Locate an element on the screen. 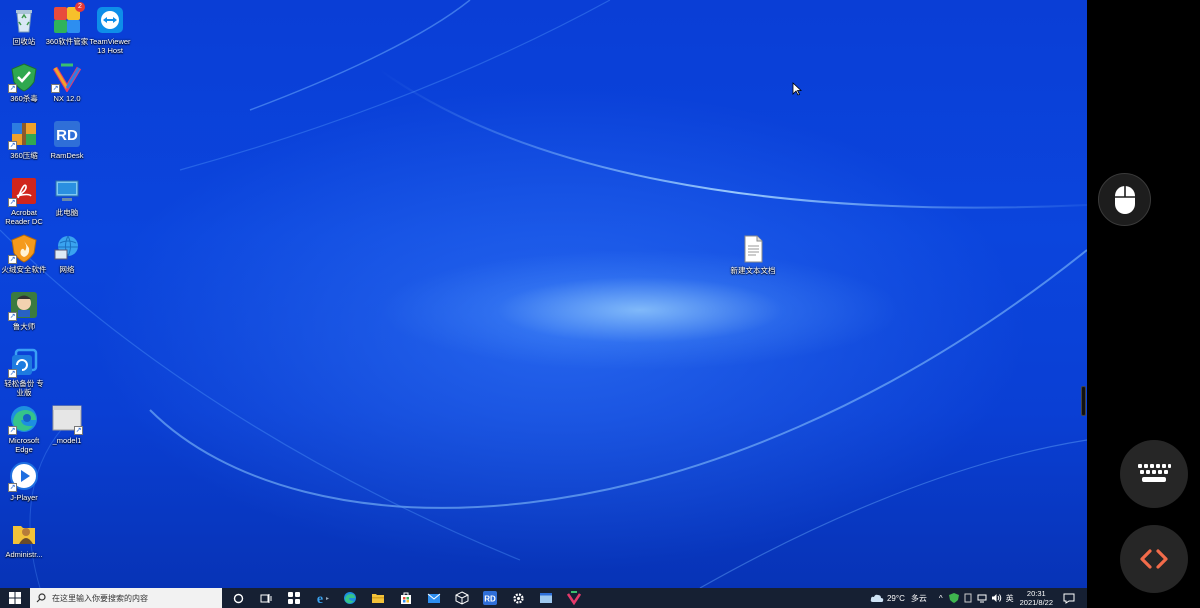  desktop-icon-model1: ↗ _model1 is located at coordinates (67, 424).